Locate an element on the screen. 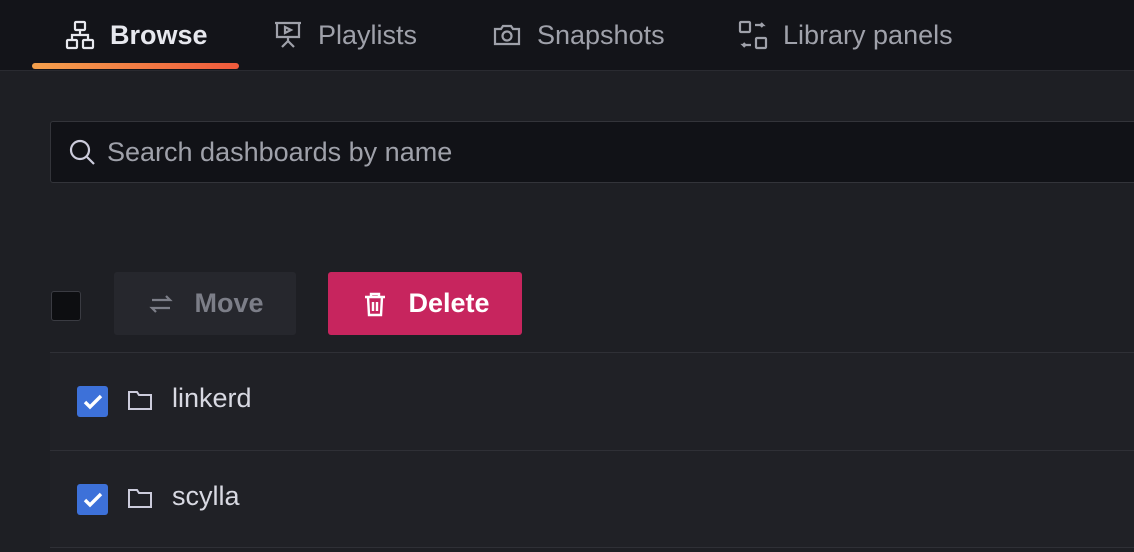 The height and width of the screenshot is (552, 1134). presentation-icon is located at coordinates (288, 34).